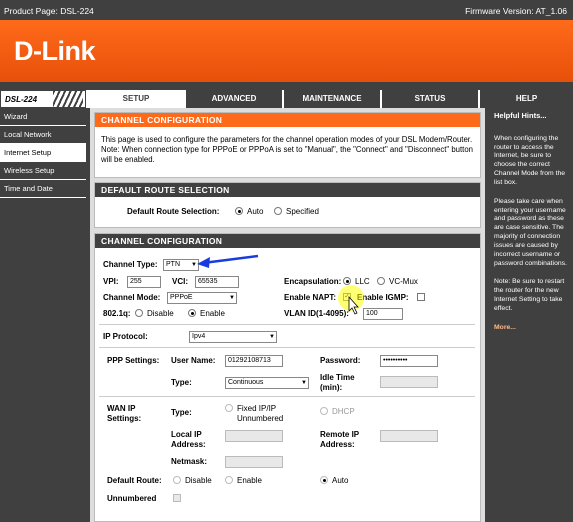 This screenshot has width=573, height=522. Describe the element at coordinates (124, 413) in the screenshot. I see `wan-ip-settings-label: WAN IP Settings:` at that location.